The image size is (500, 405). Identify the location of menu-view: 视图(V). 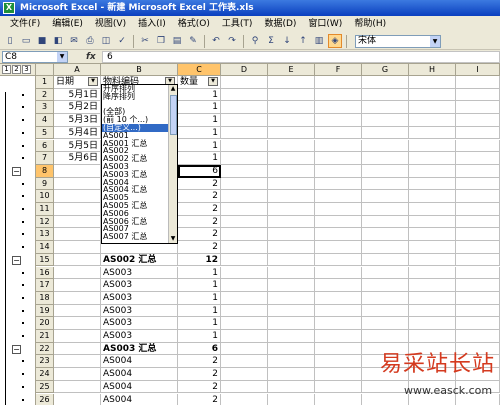
(110, 24).